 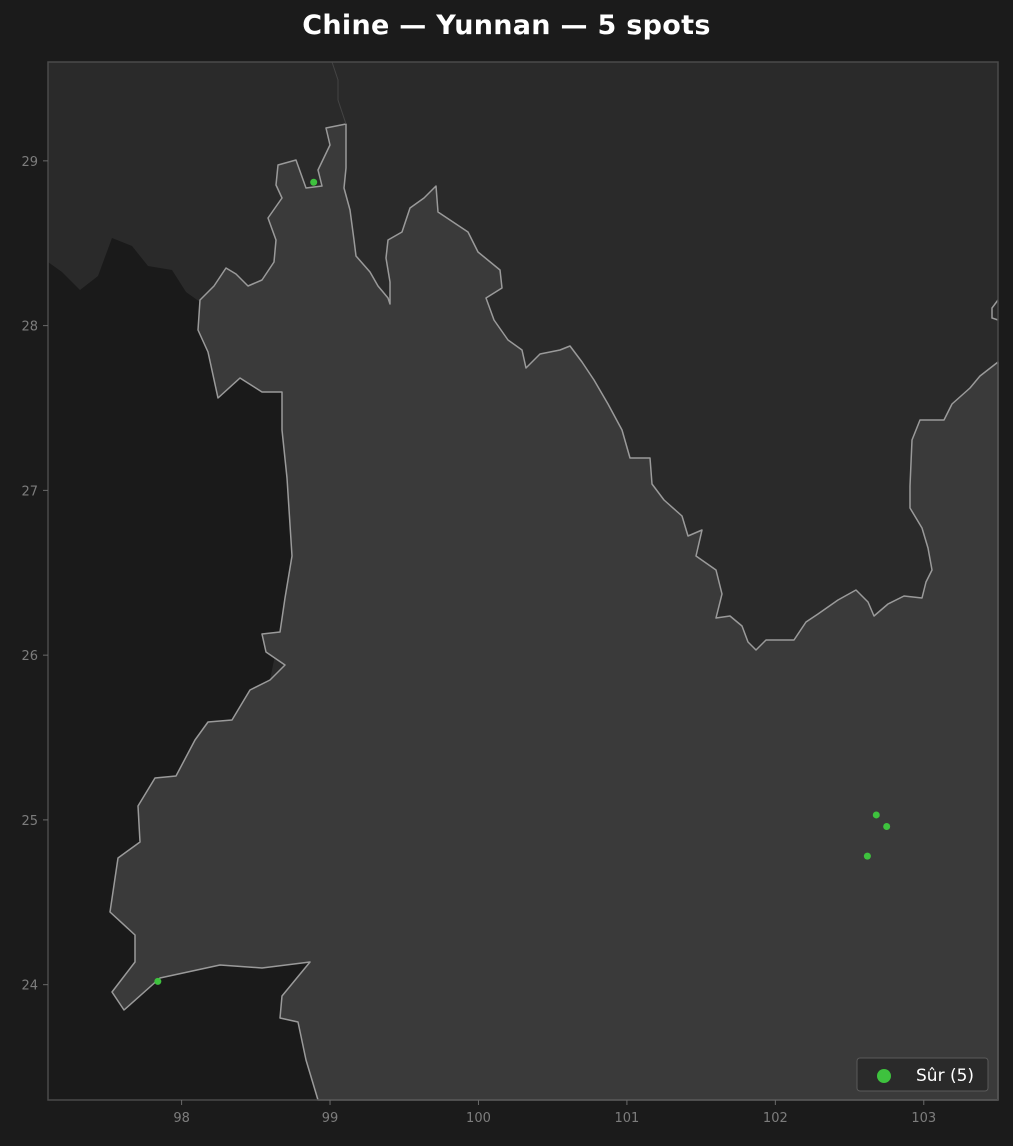 I want to click on legend-label: Sûr (5), so click(x=945, y=1076).